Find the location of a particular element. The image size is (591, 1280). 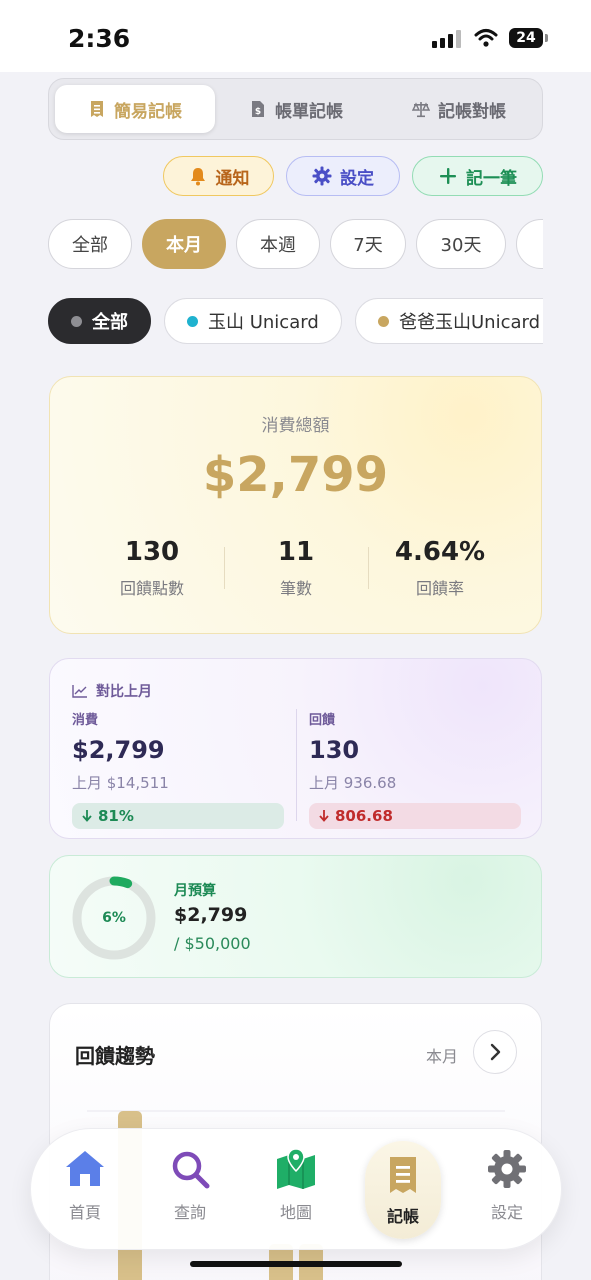

trend-range: 本月 is located at coordinates (442, 1056).